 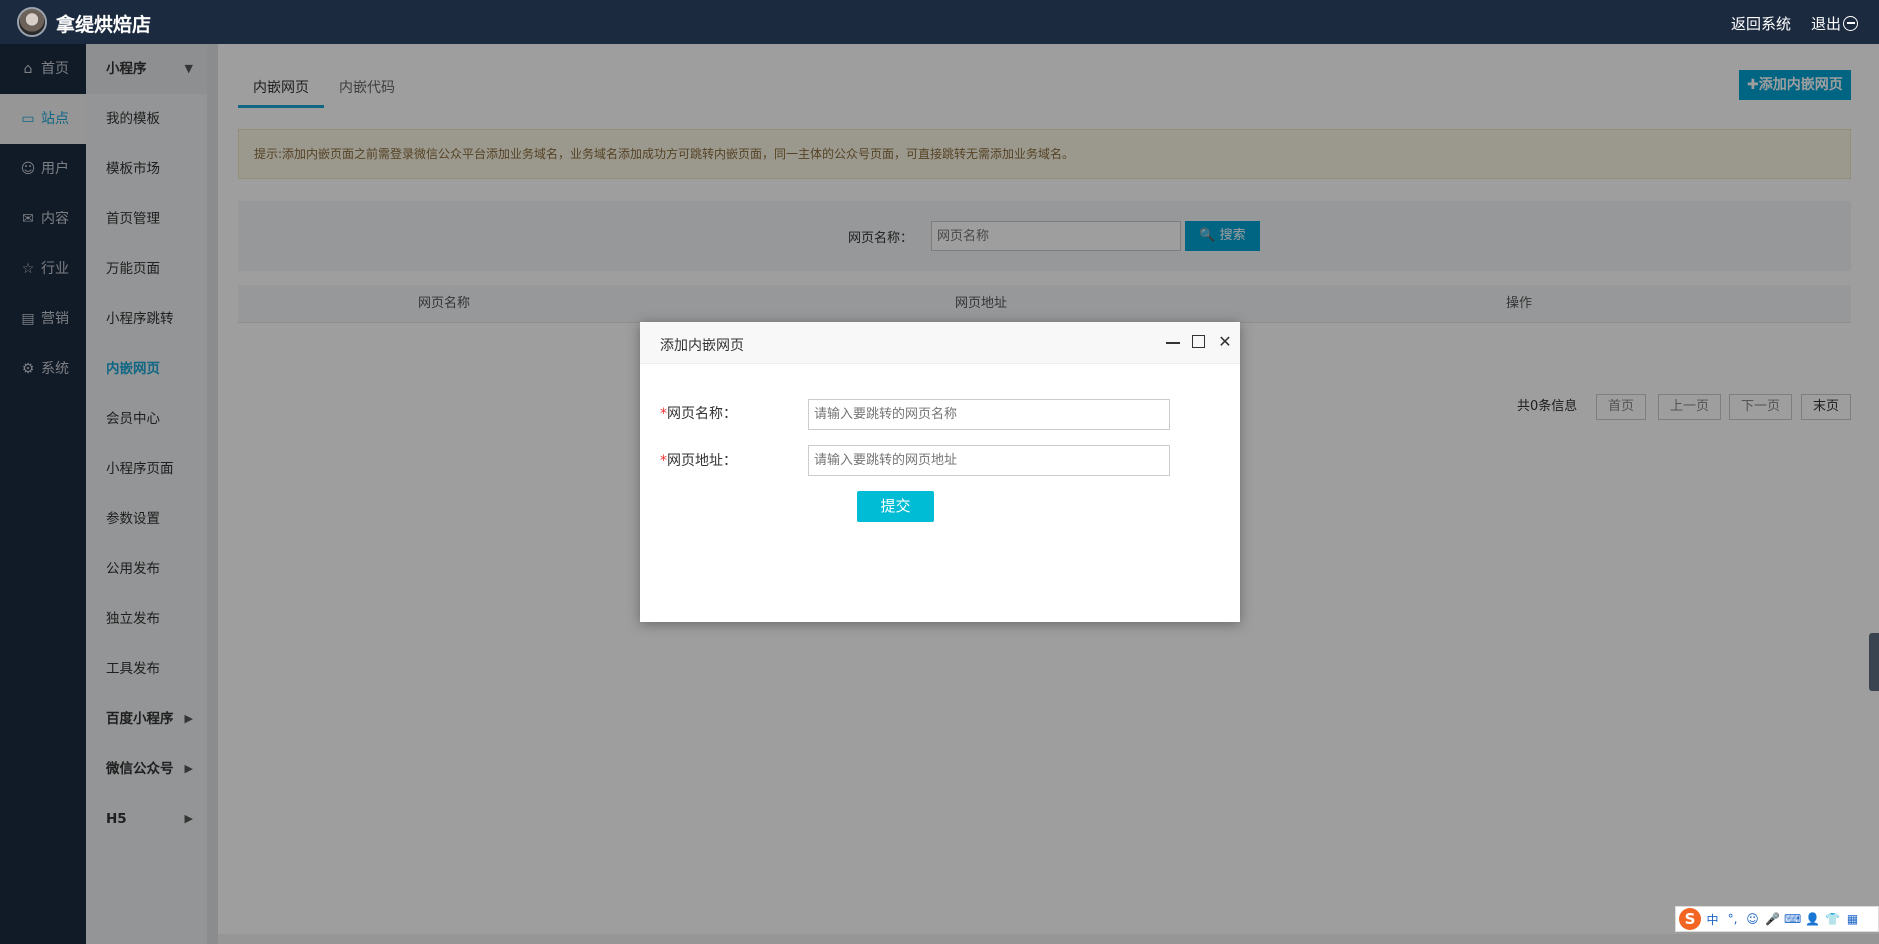 I want to click on ime-punctuation-icon: °,, so click(x=1732, y=919).